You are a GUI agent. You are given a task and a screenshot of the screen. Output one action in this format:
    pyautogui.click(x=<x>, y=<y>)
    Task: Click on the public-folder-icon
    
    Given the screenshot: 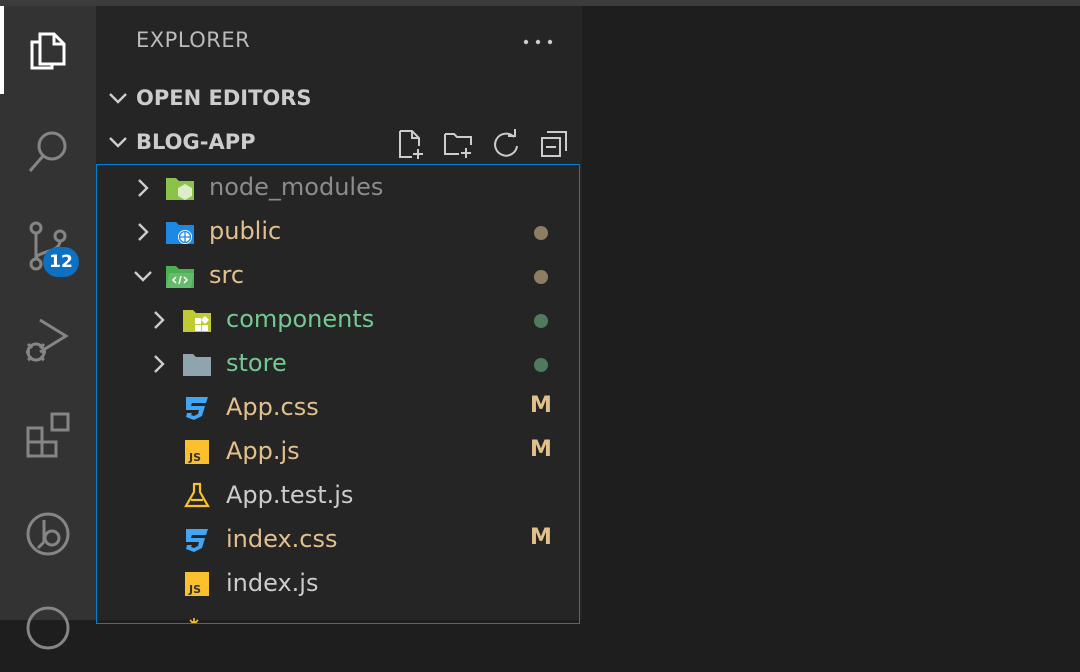 What is the action you would take?
    pyautogui.click(x=180, y=233)
    